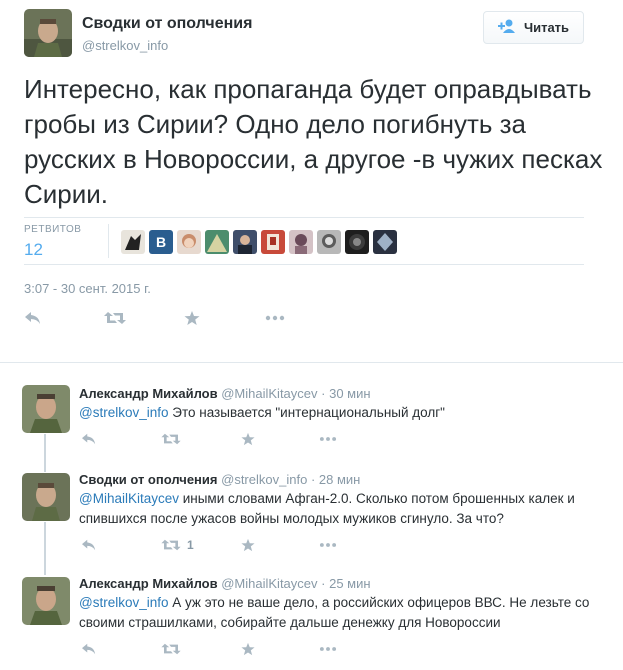 This screenshot has width=623, height=670. Describe the element at coordinates (349, 583) in the screenshot. I see `reply-time: 25 мин` at that location.